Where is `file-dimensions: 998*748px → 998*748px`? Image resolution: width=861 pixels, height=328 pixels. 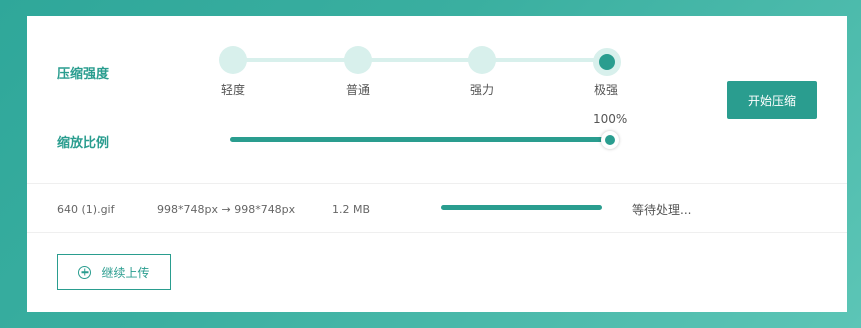 file-dimensions: 998*748px → 998*748px is located at coordinates (226, 209).